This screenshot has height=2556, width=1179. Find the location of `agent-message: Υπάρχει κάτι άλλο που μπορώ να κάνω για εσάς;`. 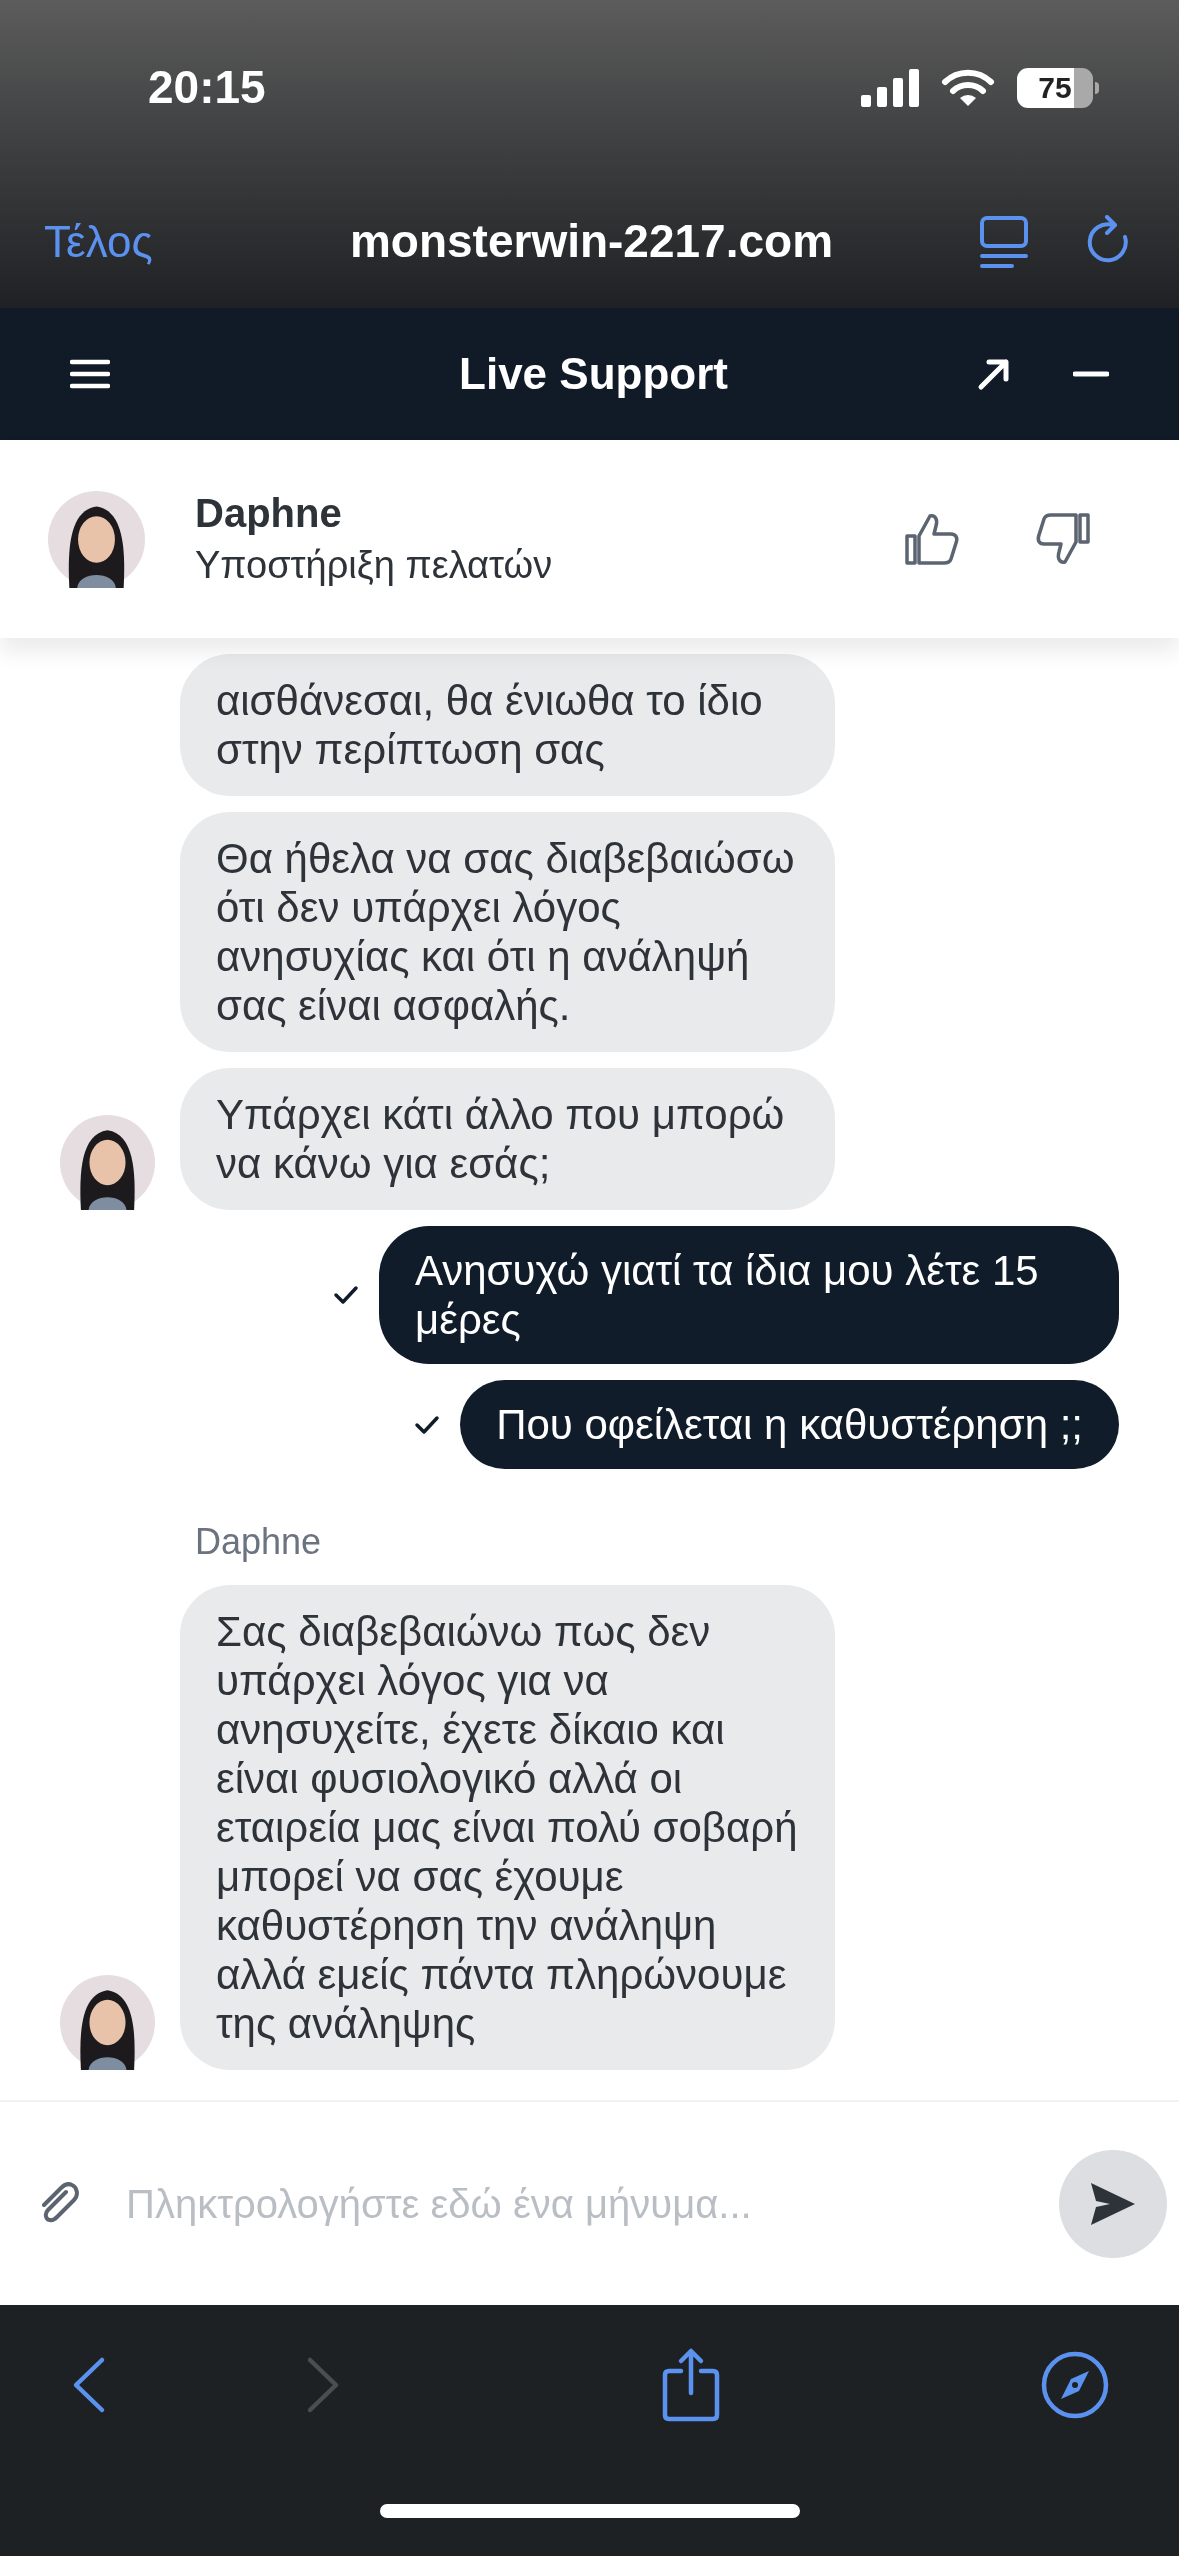

agent-message: Υπάρχει κάτι άλλο που μπορώ να κάνω για εσάς; is located at coordinates (507, 1139).